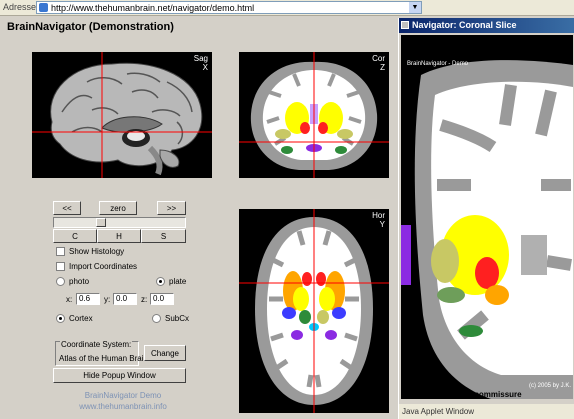 The image size is (574, 419). I want to click on prev-button: <<, so click(67, 208).